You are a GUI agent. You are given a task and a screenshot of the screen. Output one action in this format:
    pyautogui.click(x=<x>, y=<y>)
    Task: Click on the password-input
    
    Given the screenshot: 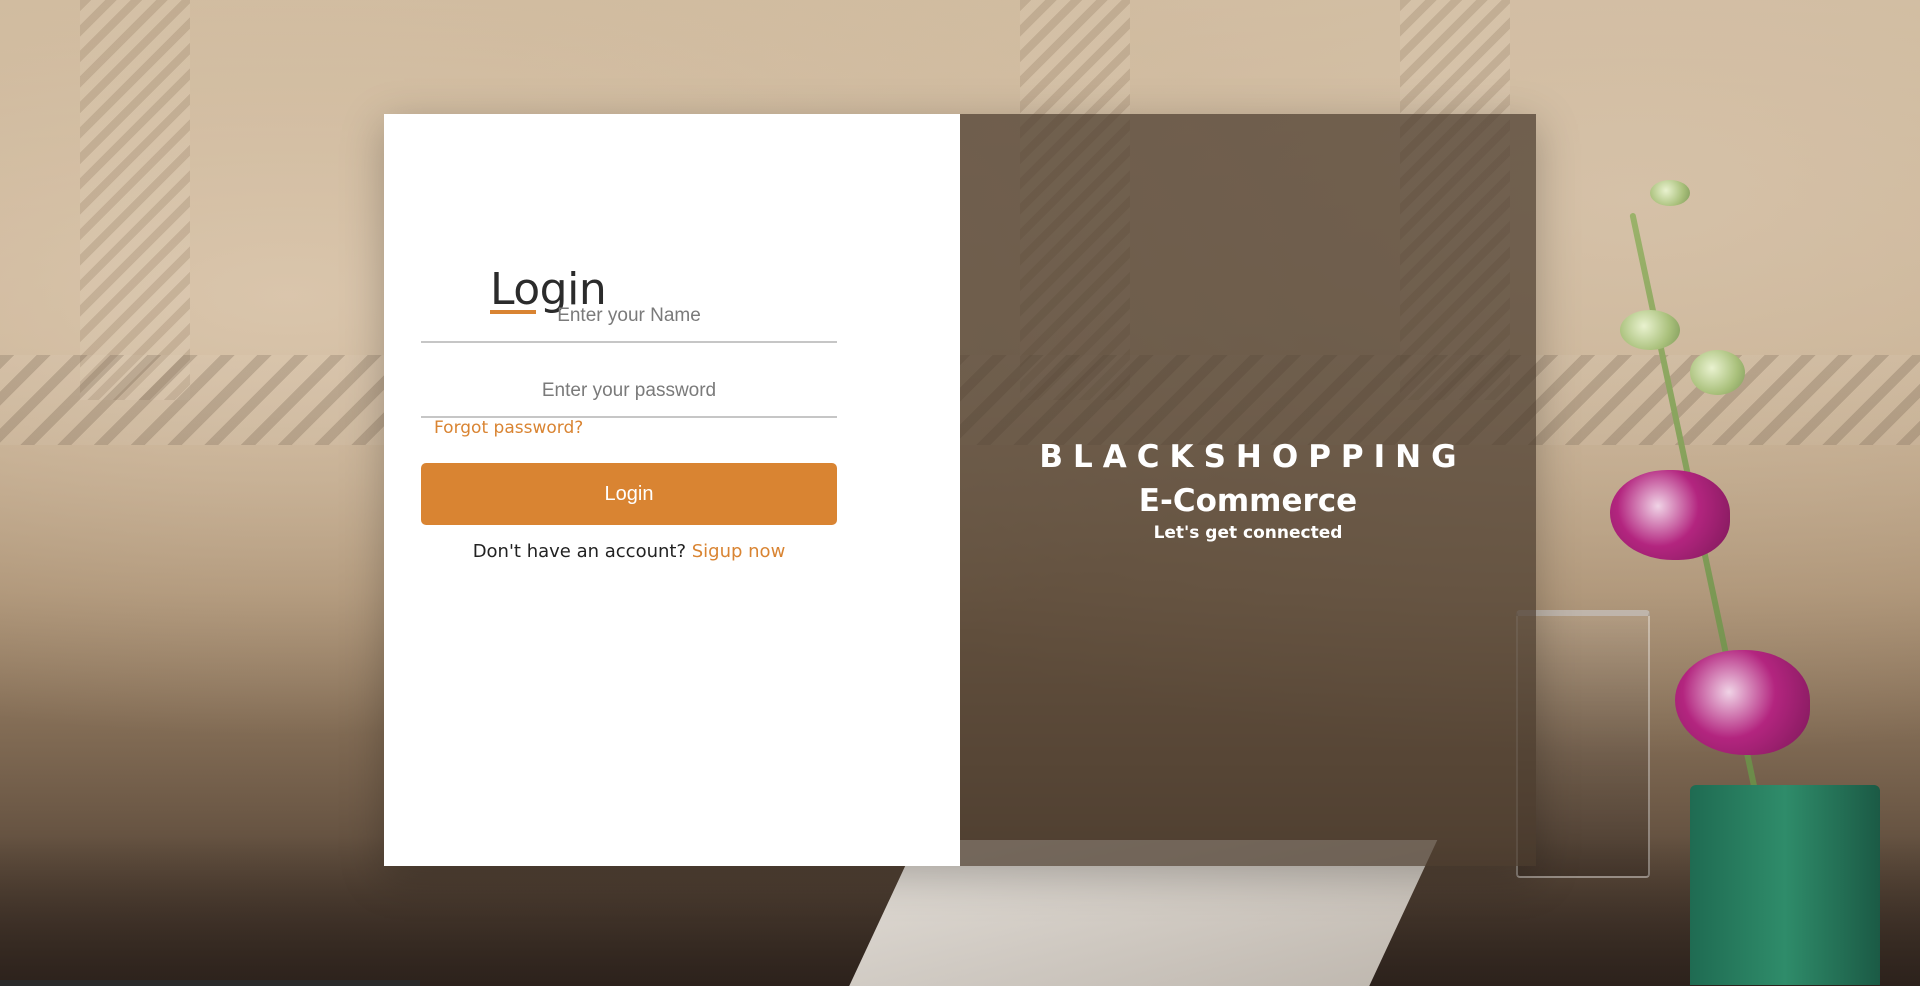 What is the action you would take?
    pyautogui.click(x=629, y=392)
    